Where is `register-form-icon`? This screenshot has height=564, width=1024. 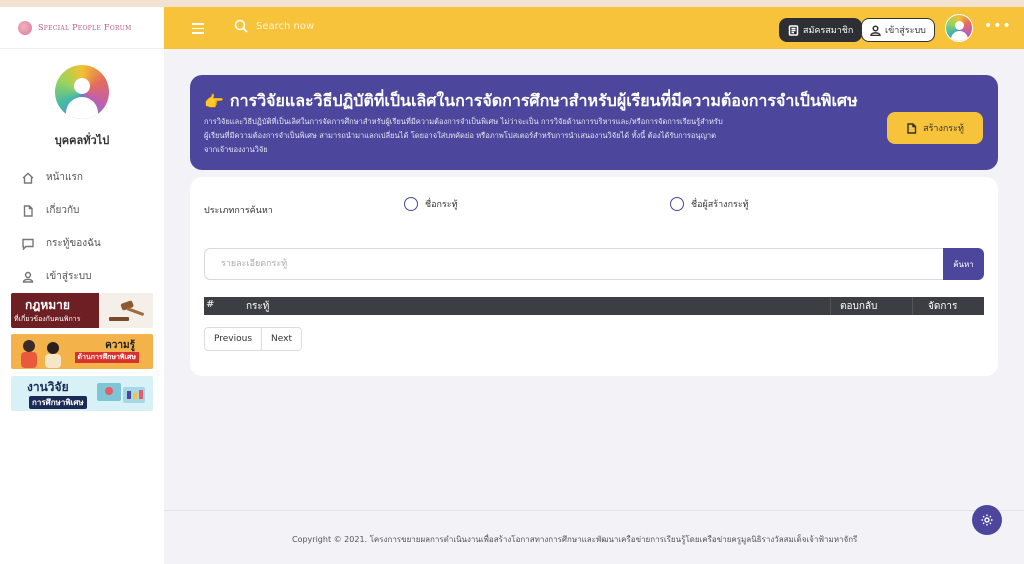 register-form-icon is located at coordinates (793, 30).